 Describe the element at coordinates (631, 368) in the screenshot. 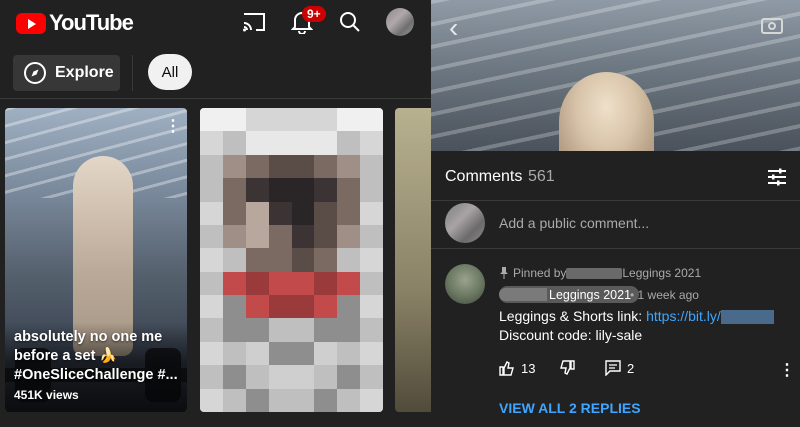

I see `reply-count: 2` at that location.